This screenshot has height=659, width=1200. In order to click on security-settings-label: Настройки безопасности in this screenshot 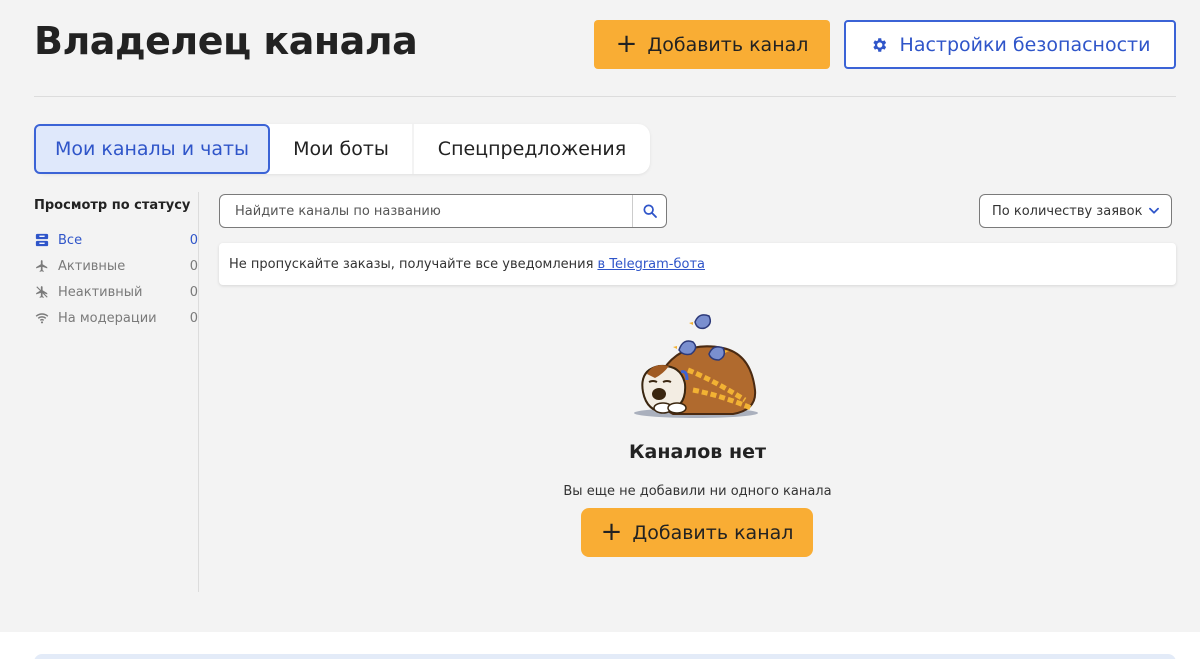, I will do `click(1025, 44)`.